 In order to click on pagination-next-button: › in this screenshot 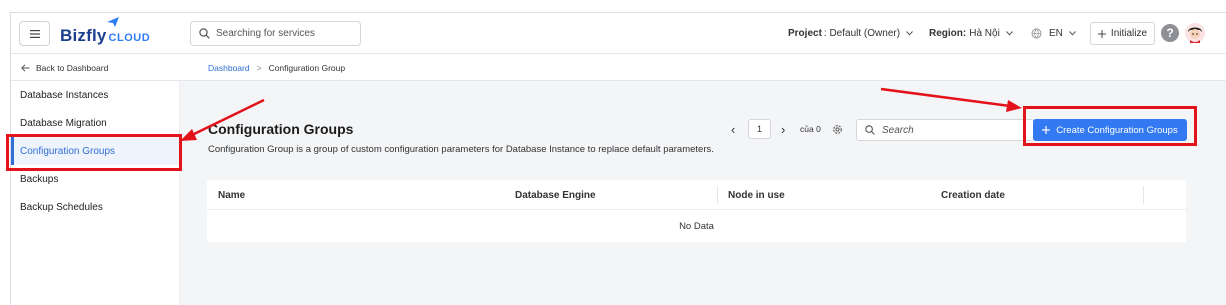, I will do `click(783, 129)`.